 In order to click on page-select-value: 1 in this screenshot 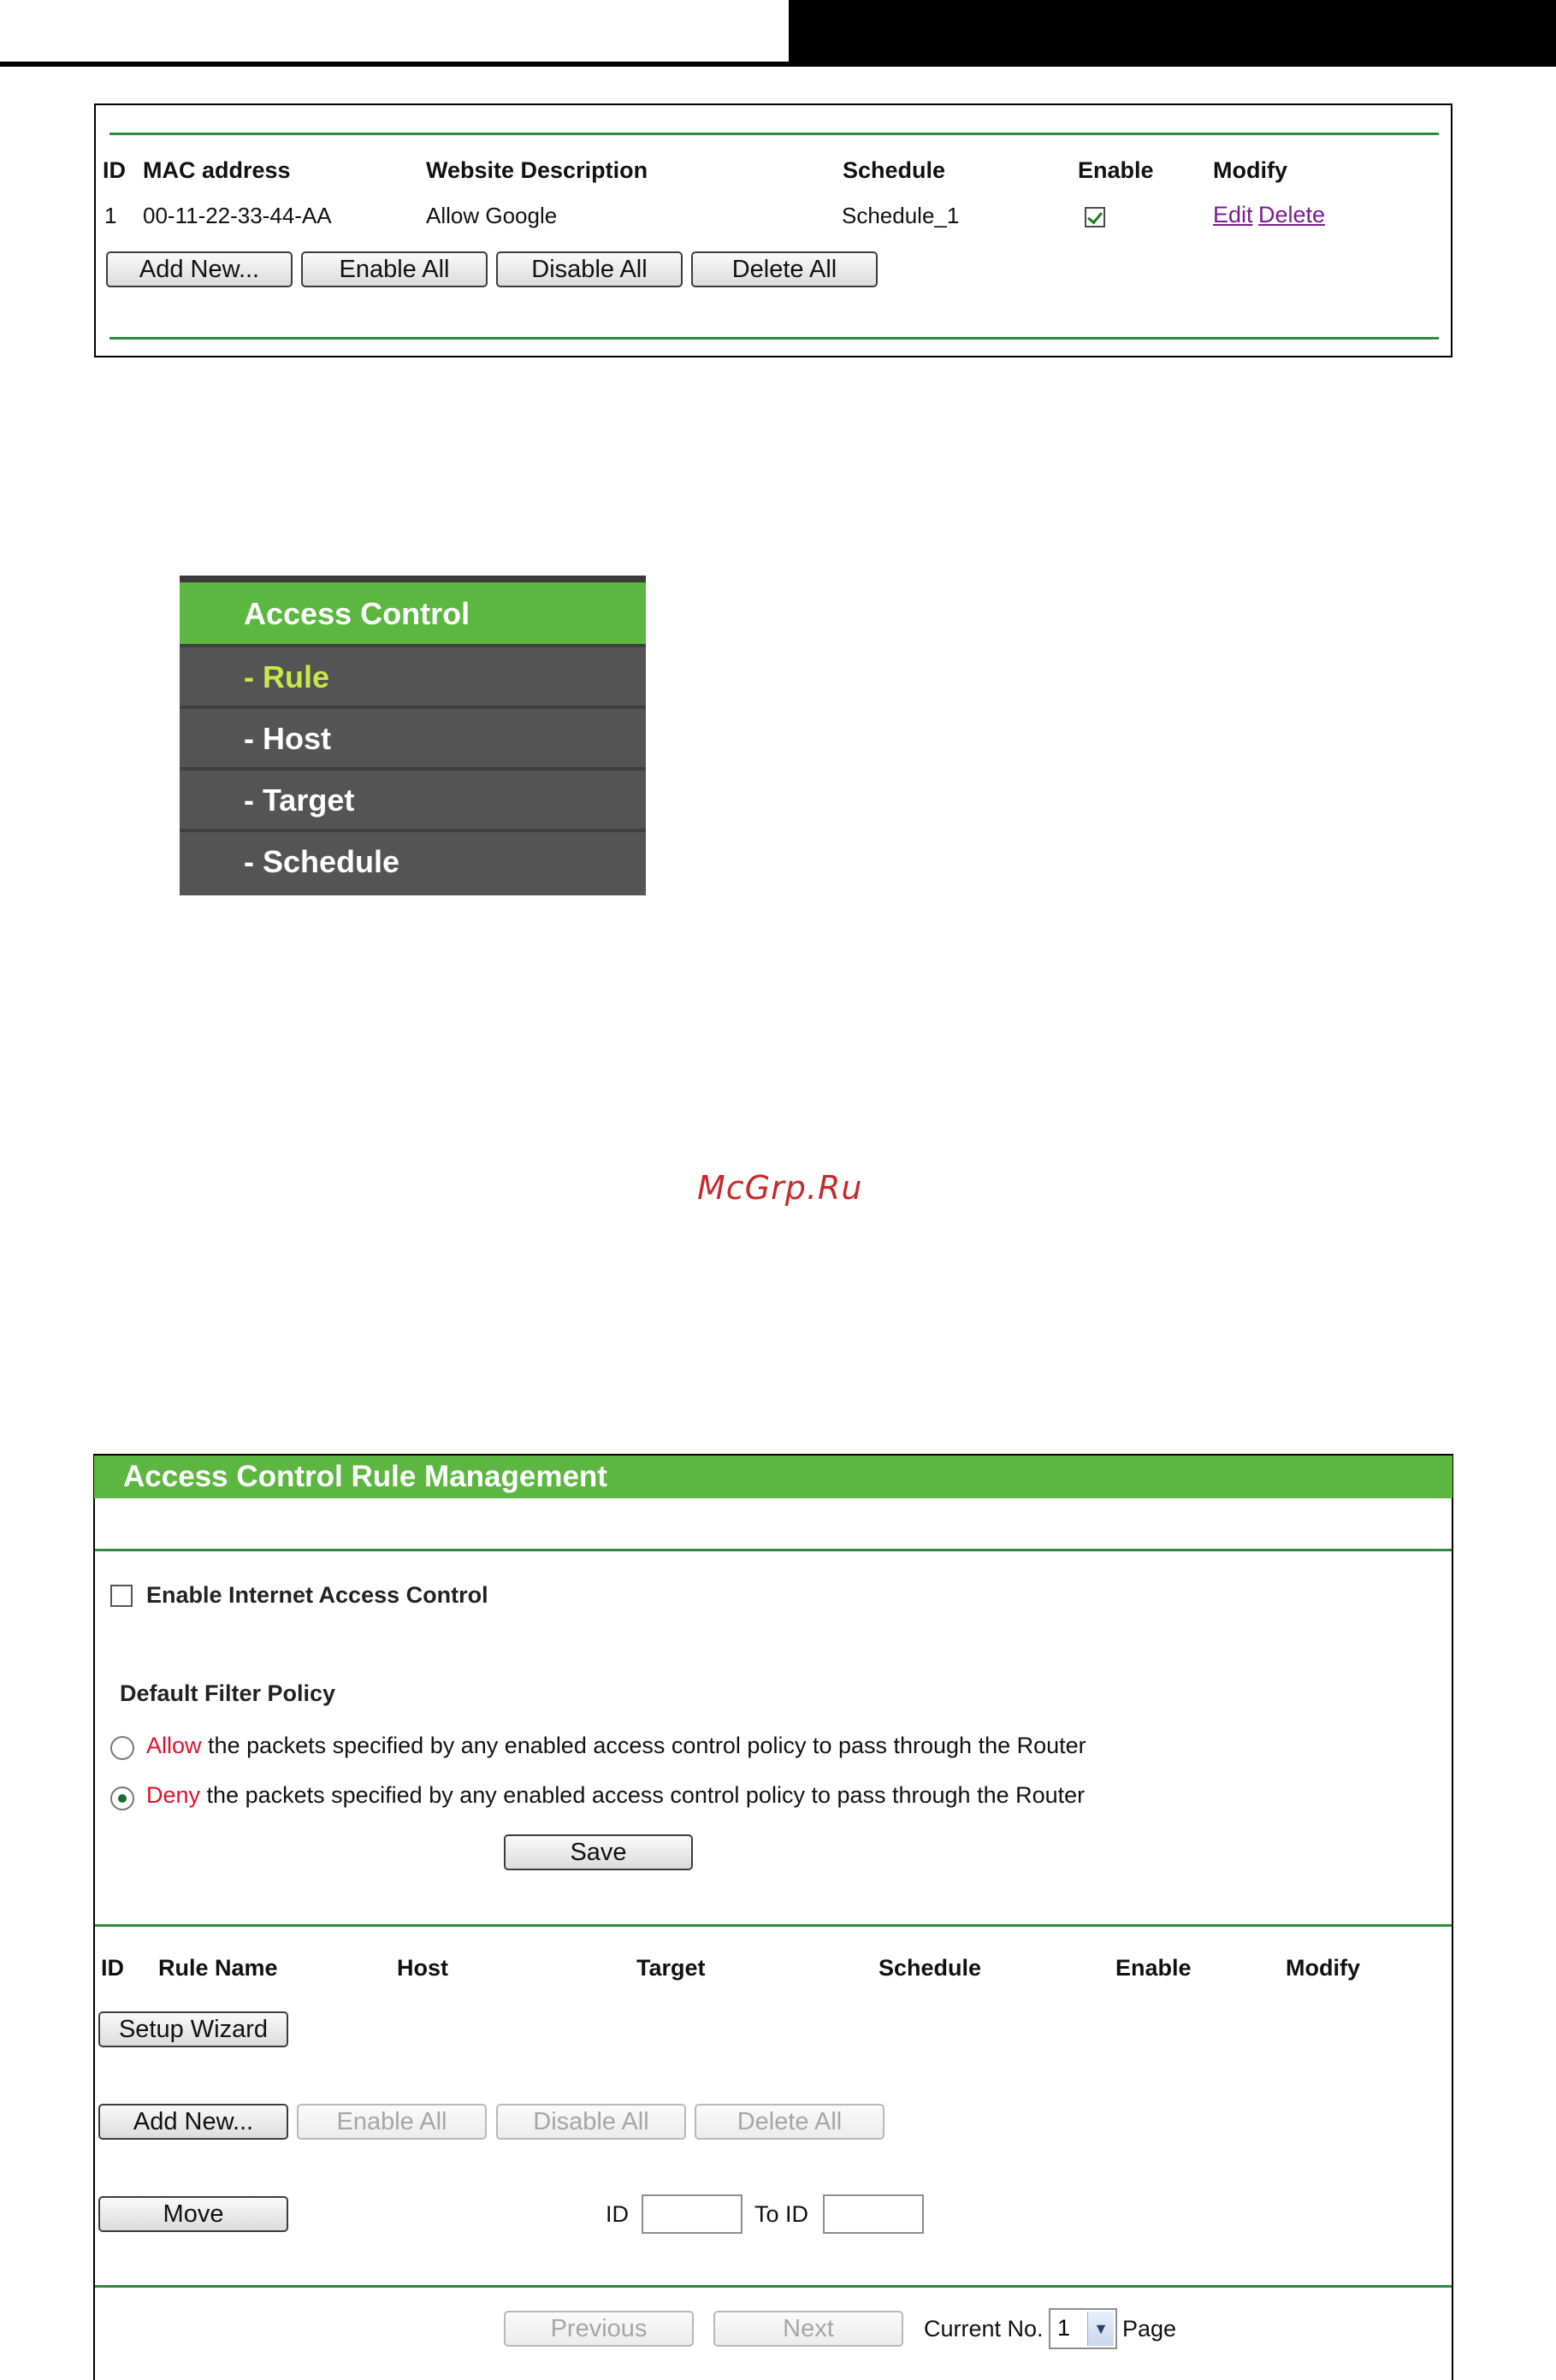, I will do `click(1064, 2328)`.